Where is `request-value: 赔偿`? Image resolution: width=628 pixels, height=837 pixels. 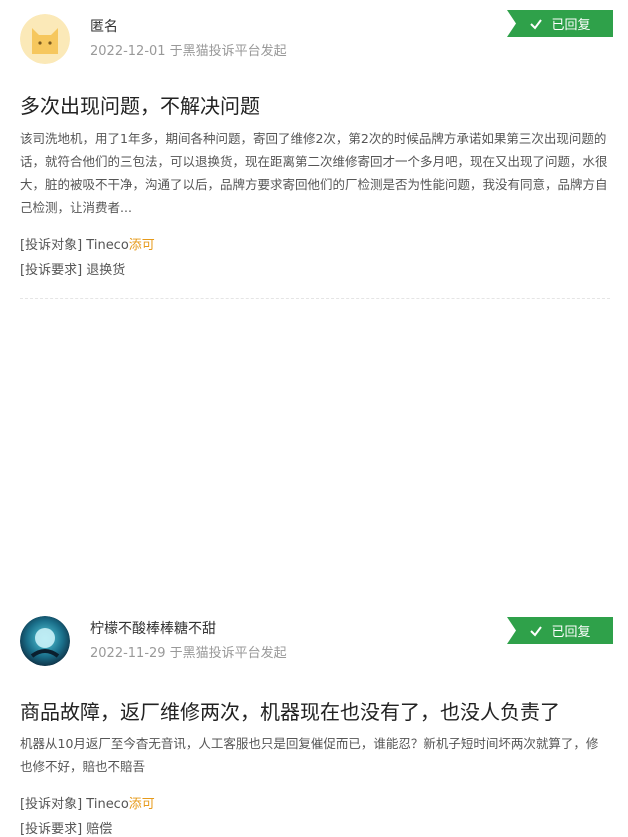 request-value: 赔偿 is located at coordinates (99, 829).